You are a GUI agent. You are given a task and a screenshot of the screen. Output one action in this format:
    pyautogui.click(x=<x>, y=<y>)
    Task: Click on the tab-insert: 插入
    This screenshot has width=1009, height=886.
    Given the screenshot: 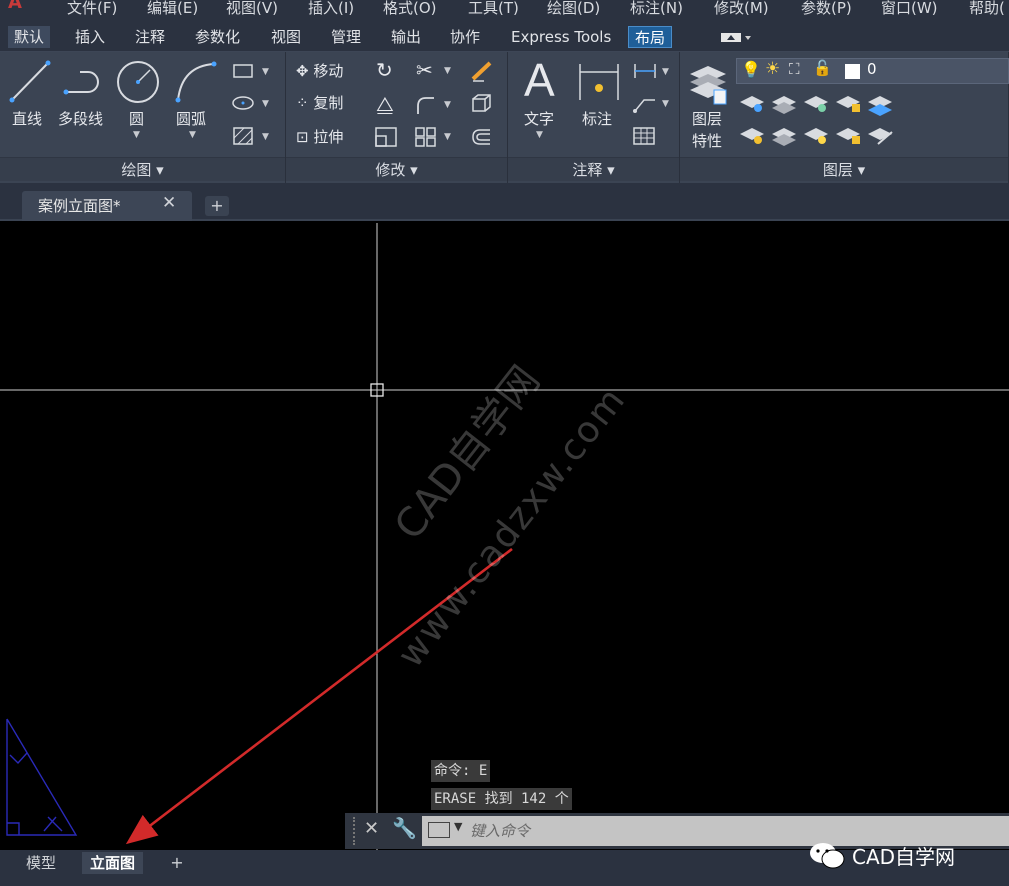 What is the action you would take?
    pyautogui.click(x=90, y=37)
    